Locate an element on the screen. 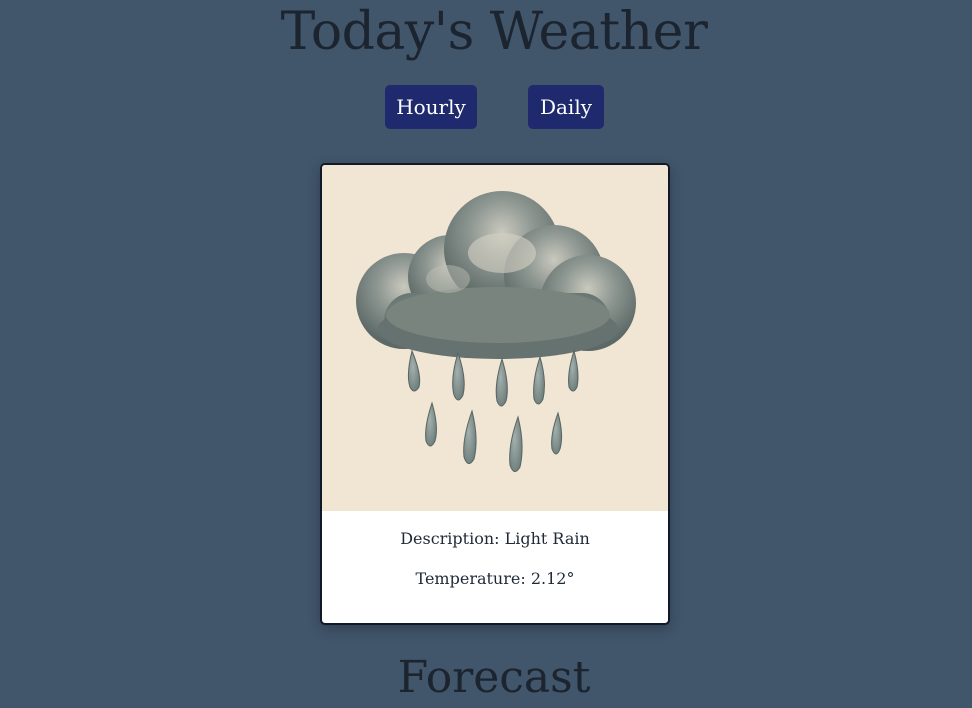  cloud-shape is located at coordinates (496, 275).